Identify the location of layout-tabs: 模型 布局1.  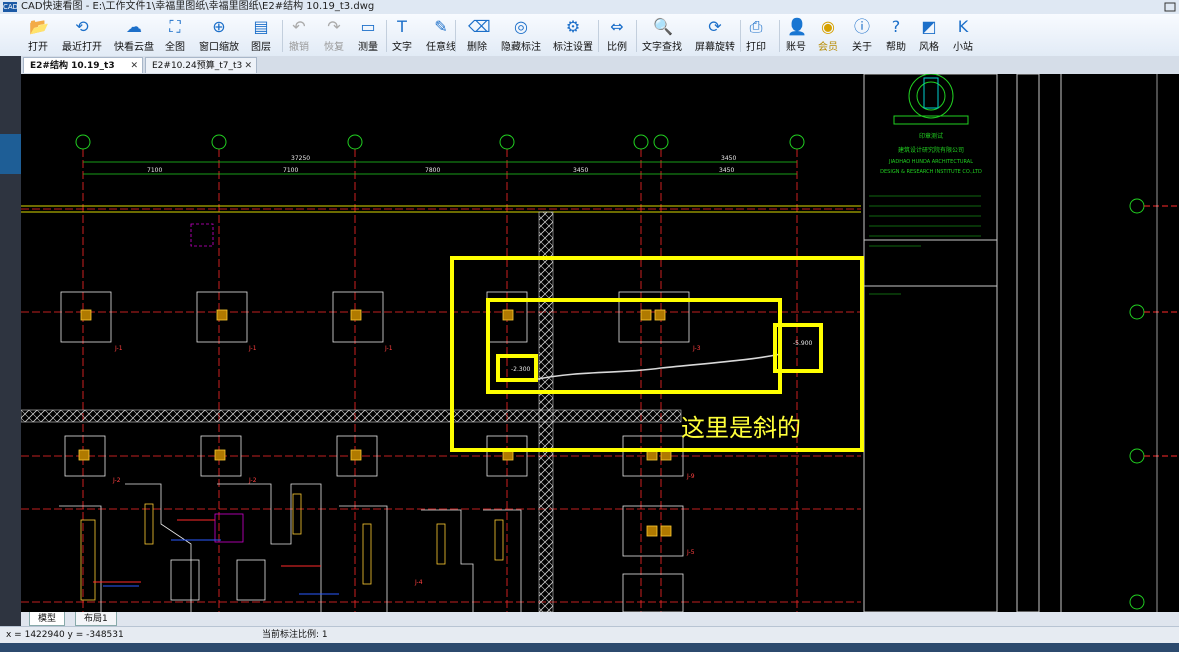
(600, 619).